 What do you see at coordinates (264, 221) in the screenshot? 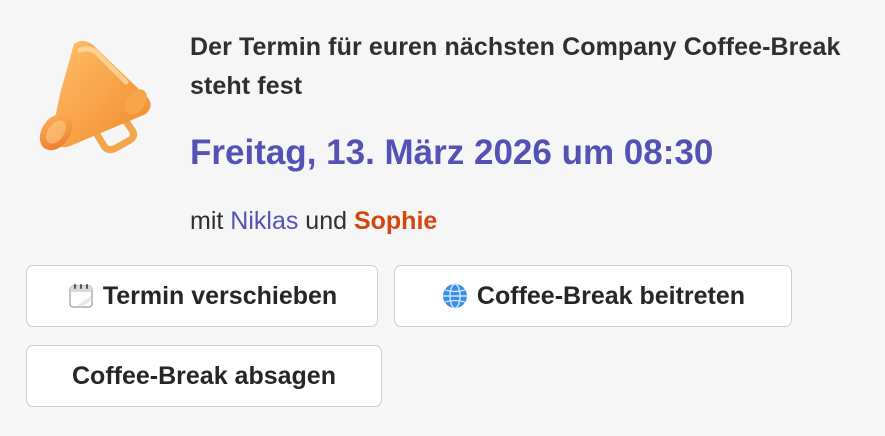
I see `participant-mention-niklas: Niklas` at bounding box center [264, 221].